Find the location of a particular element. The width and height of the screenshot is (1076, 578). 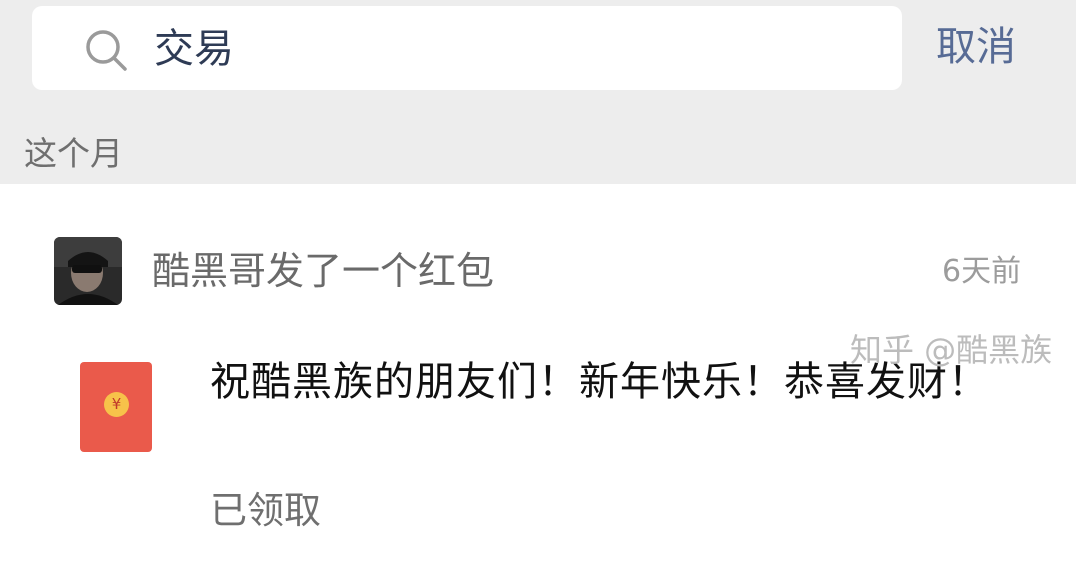

section-header: 这个月 is located at coordinates (73, 153).